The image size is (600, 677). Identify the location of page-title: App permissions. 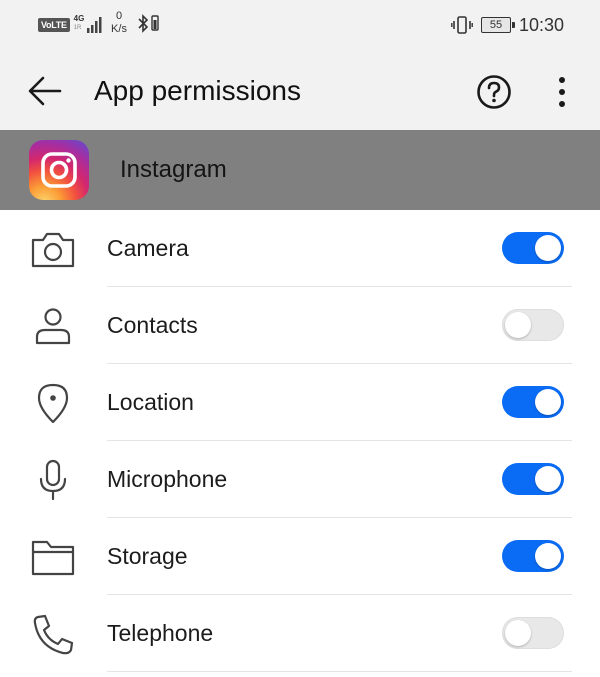
(197, 90).